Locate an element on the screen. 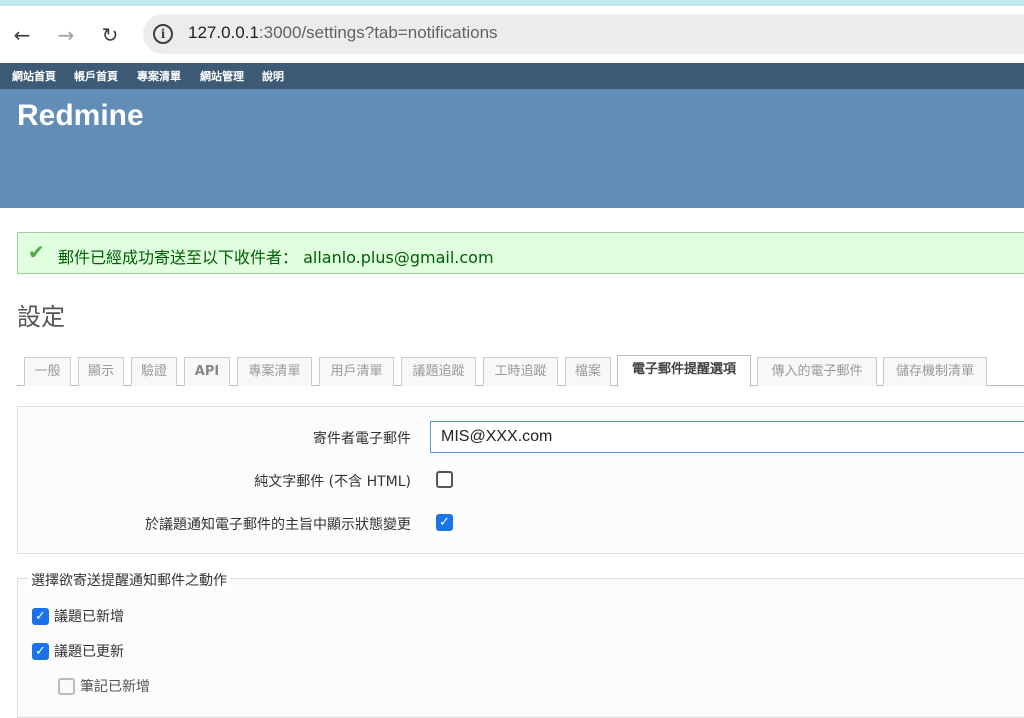 This screenshot has height=718, width=1024. top-menu-home: 網站首頁 is located at coordinates (34, 76).